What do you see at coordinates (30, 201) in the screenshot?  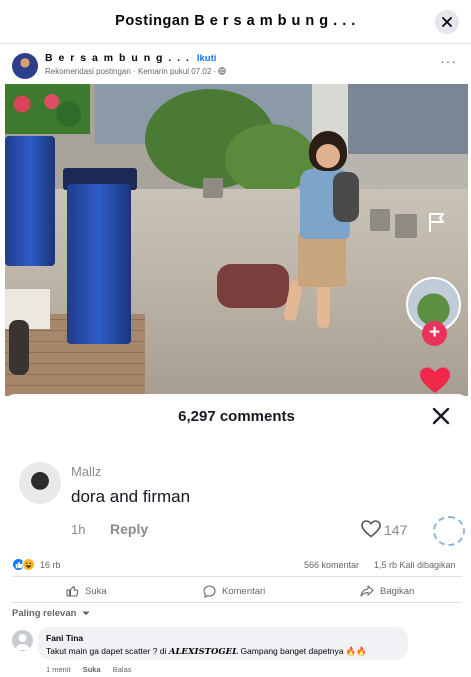 I see `video-barrel-left` at bounding box center [30, 201].